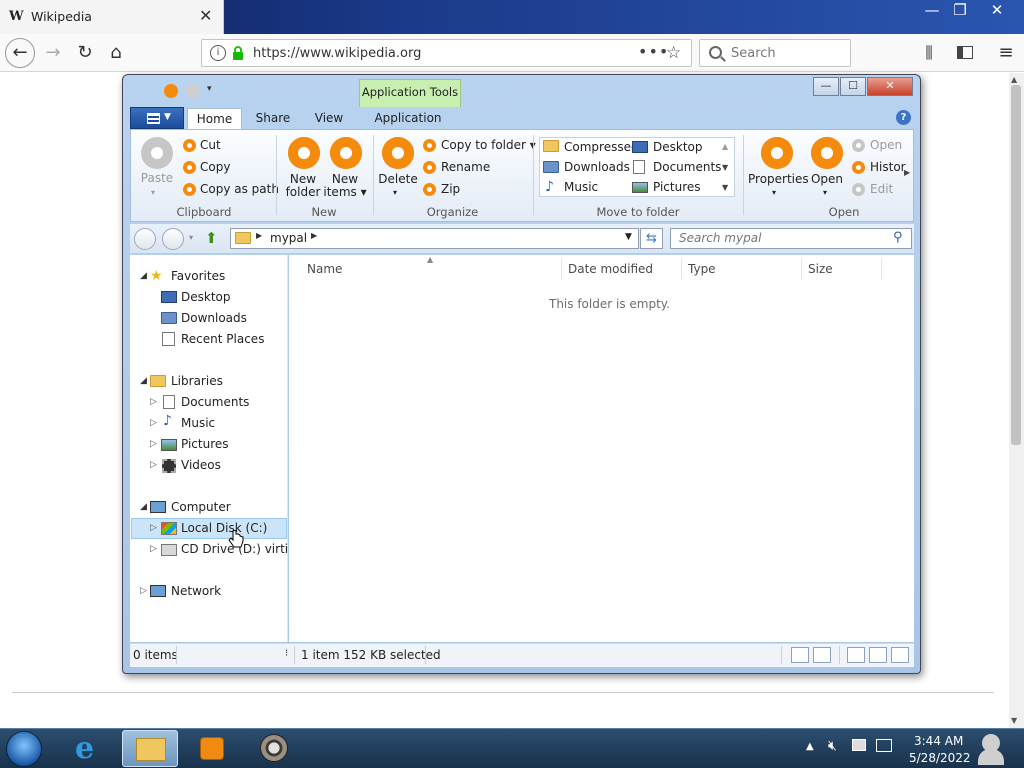 This screenshot has height=768, width=1024. I want to click on nav-documents: Documents, so click(215, 402).